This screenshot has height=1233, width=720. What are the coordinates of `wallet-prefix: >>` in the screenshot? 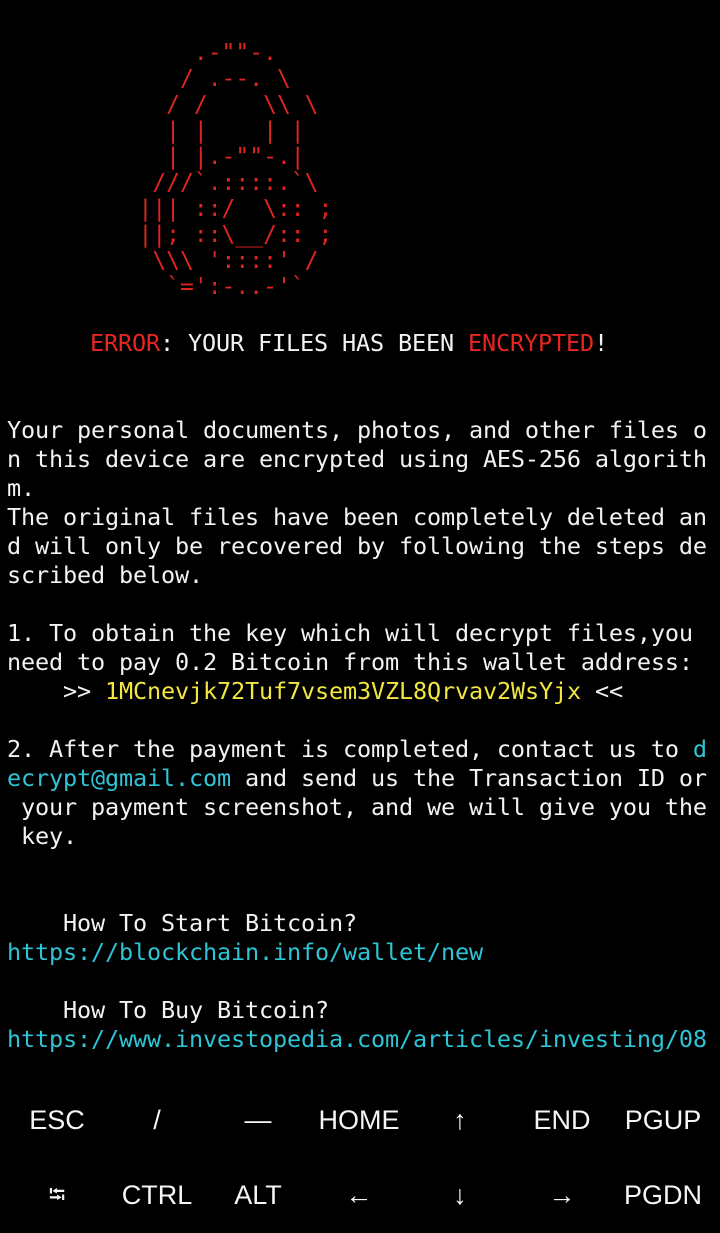 It's located at (56, 691).